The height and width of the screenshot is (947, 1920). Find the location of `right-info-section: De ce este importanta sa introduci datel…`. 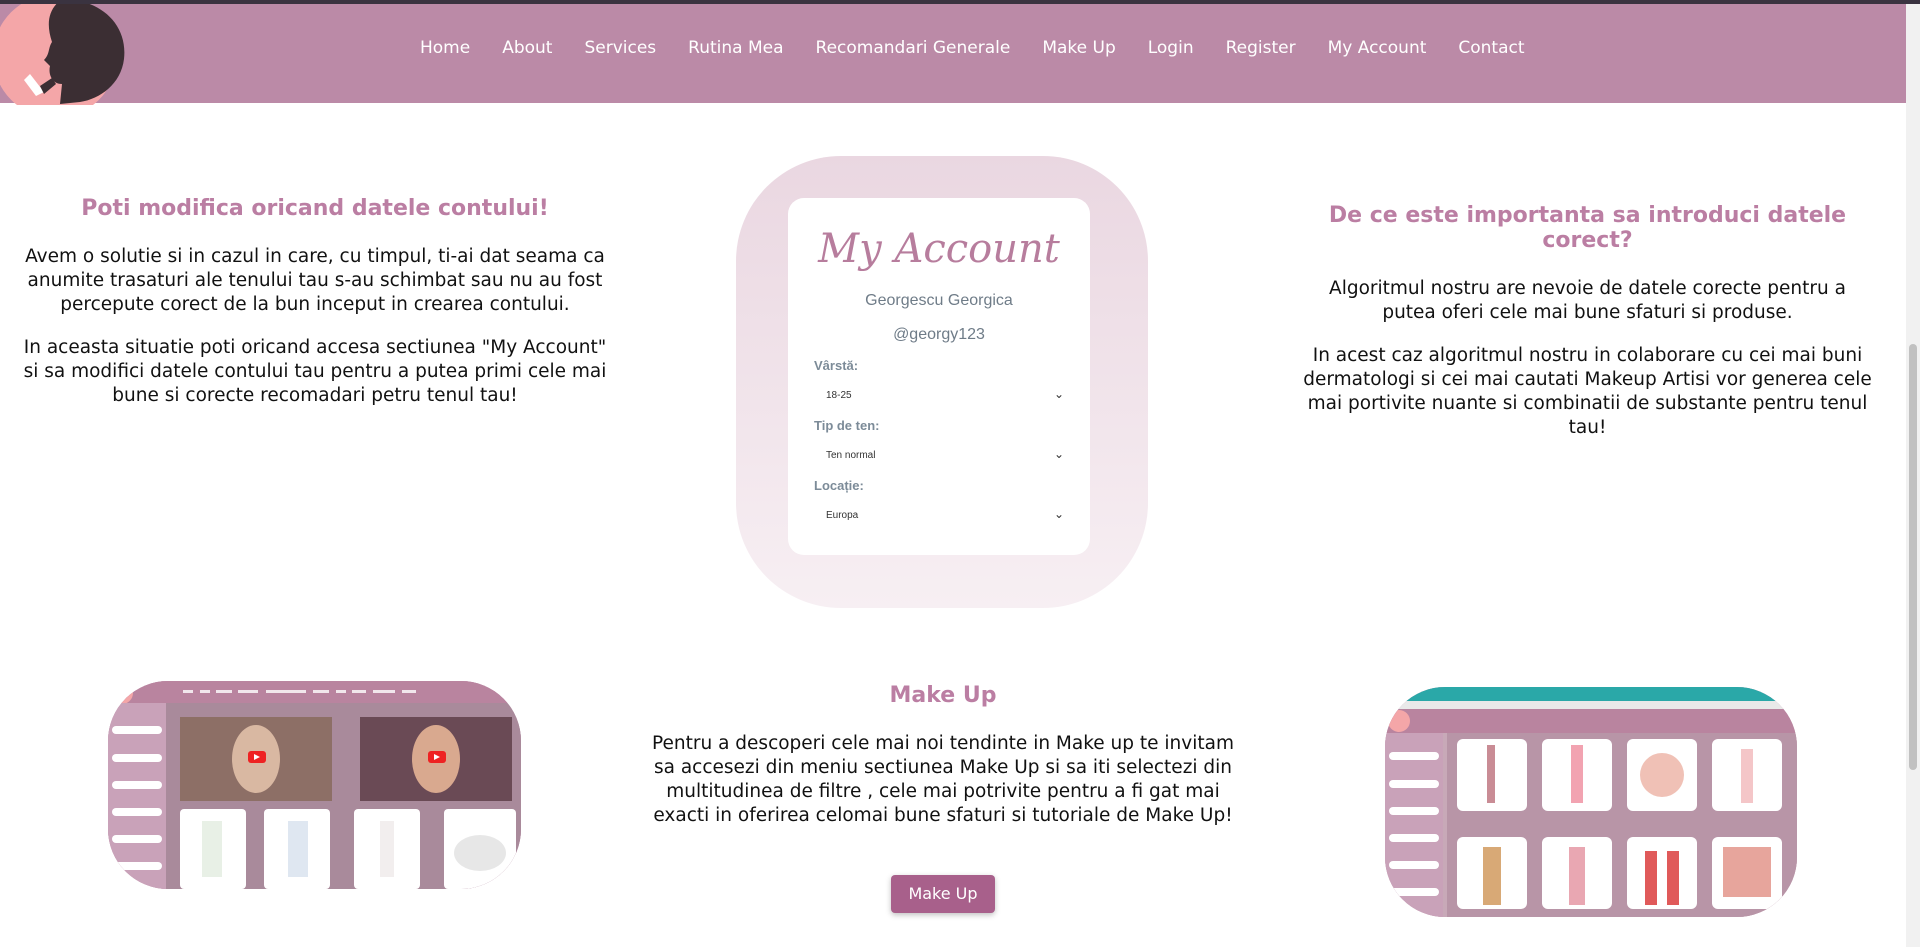

right-info-section: De ce este importanta sa introduci datel… is located at coordinates (1587, 321).